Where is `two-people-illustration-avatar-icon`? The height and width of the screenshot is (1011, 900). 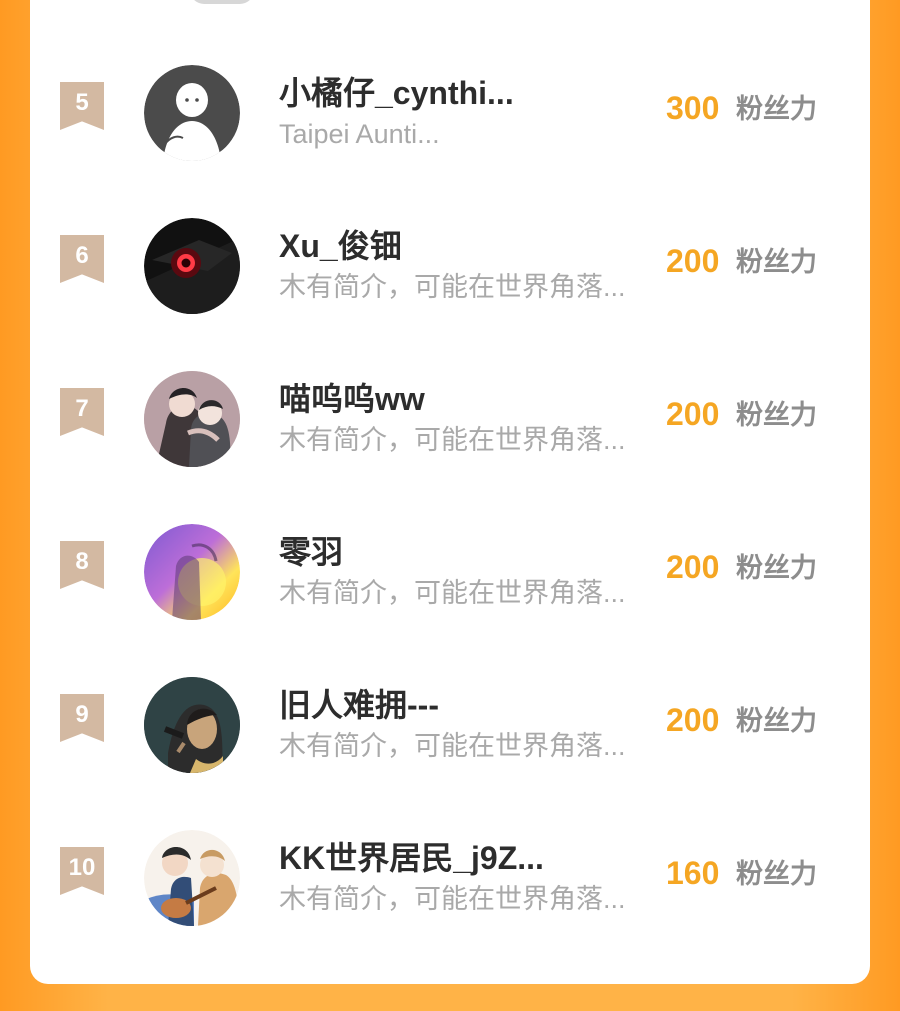
two-people-illustration-avatar-icon is located at coordinates (192, 419).